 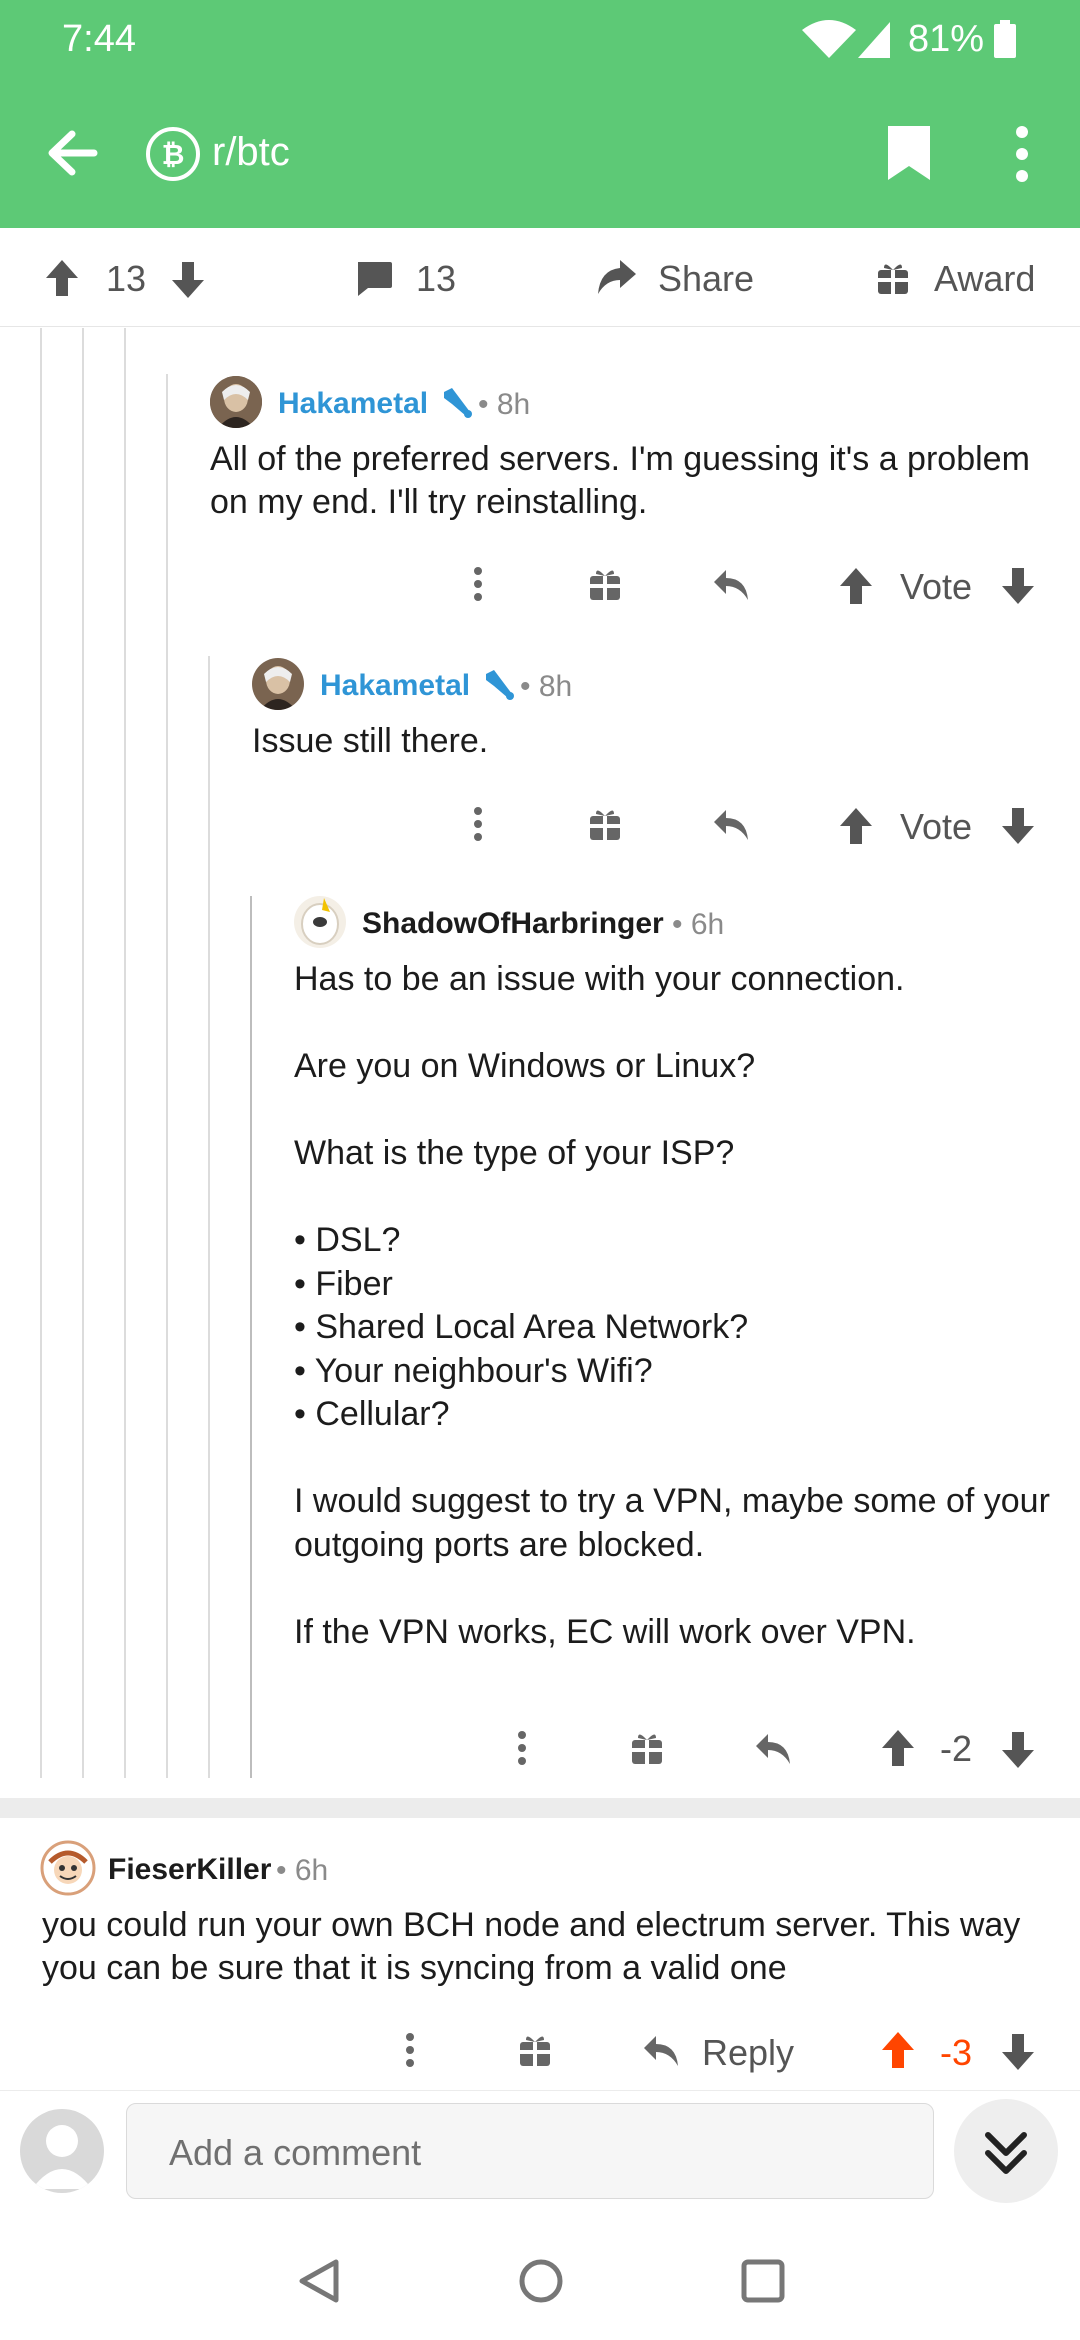 I want to click on user-avatar, so click(x=62, y=2151).